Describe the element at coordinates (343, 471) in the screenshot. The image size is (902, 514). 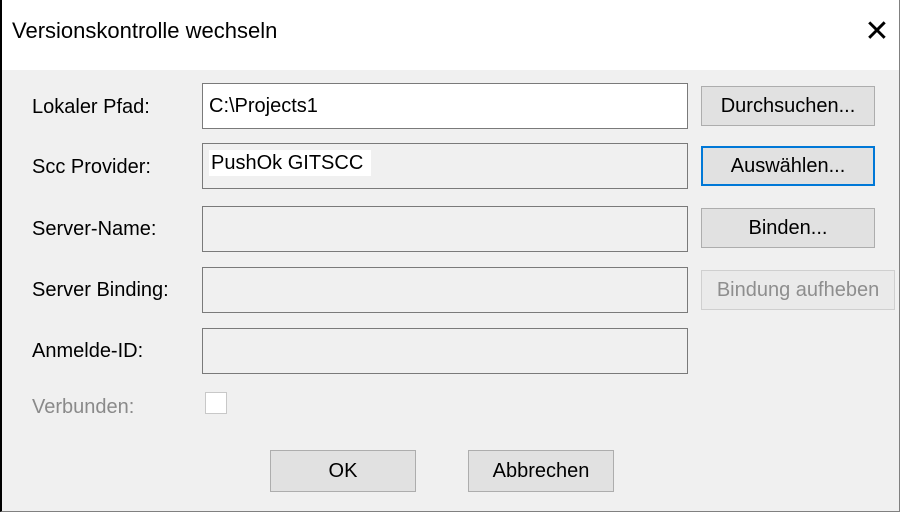
I see `ok-button: OK` at that location.